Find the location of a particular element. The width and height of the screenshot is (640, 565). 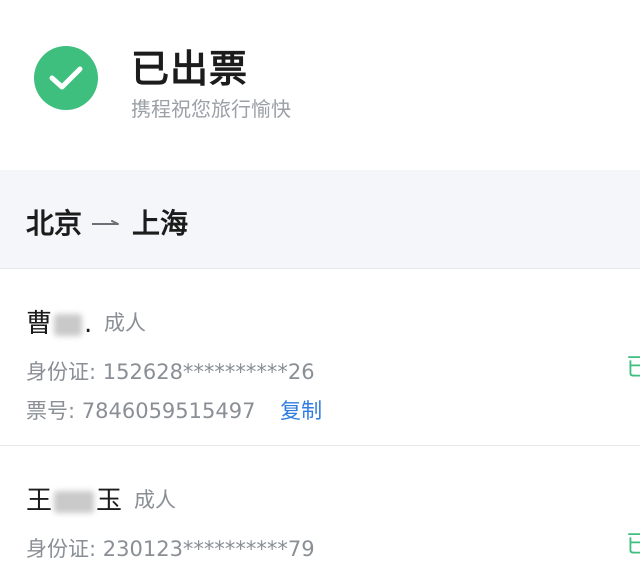

route-arrow-icon is located at coordinates (105, 222).